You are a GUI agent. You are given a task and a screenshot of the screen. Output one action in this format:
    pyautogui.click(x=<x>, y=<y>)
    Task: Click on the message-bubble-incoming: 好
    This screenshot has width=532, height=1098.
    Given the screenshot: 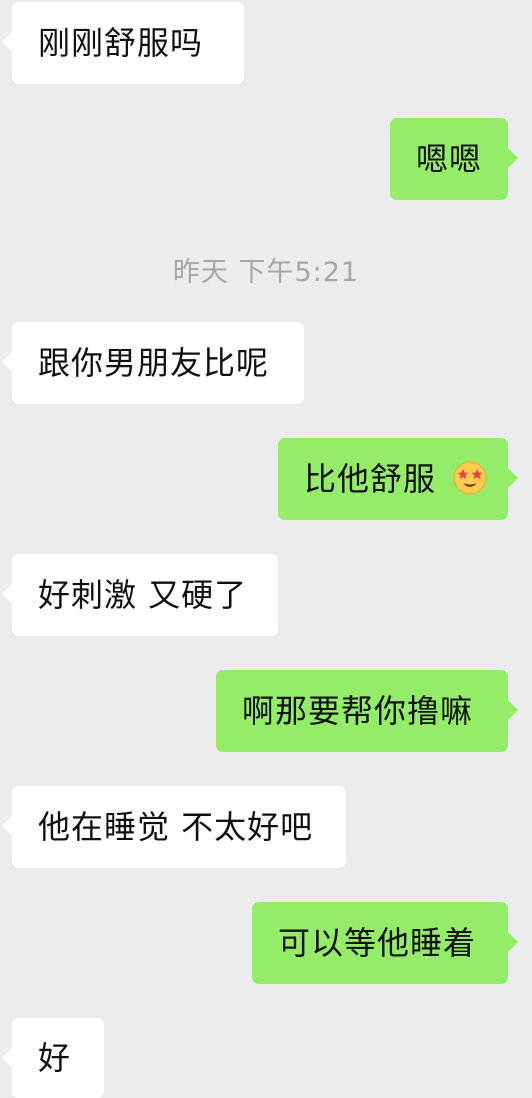 What is the action you would take?
    pyautogui.click(x=53, y=1058)
    